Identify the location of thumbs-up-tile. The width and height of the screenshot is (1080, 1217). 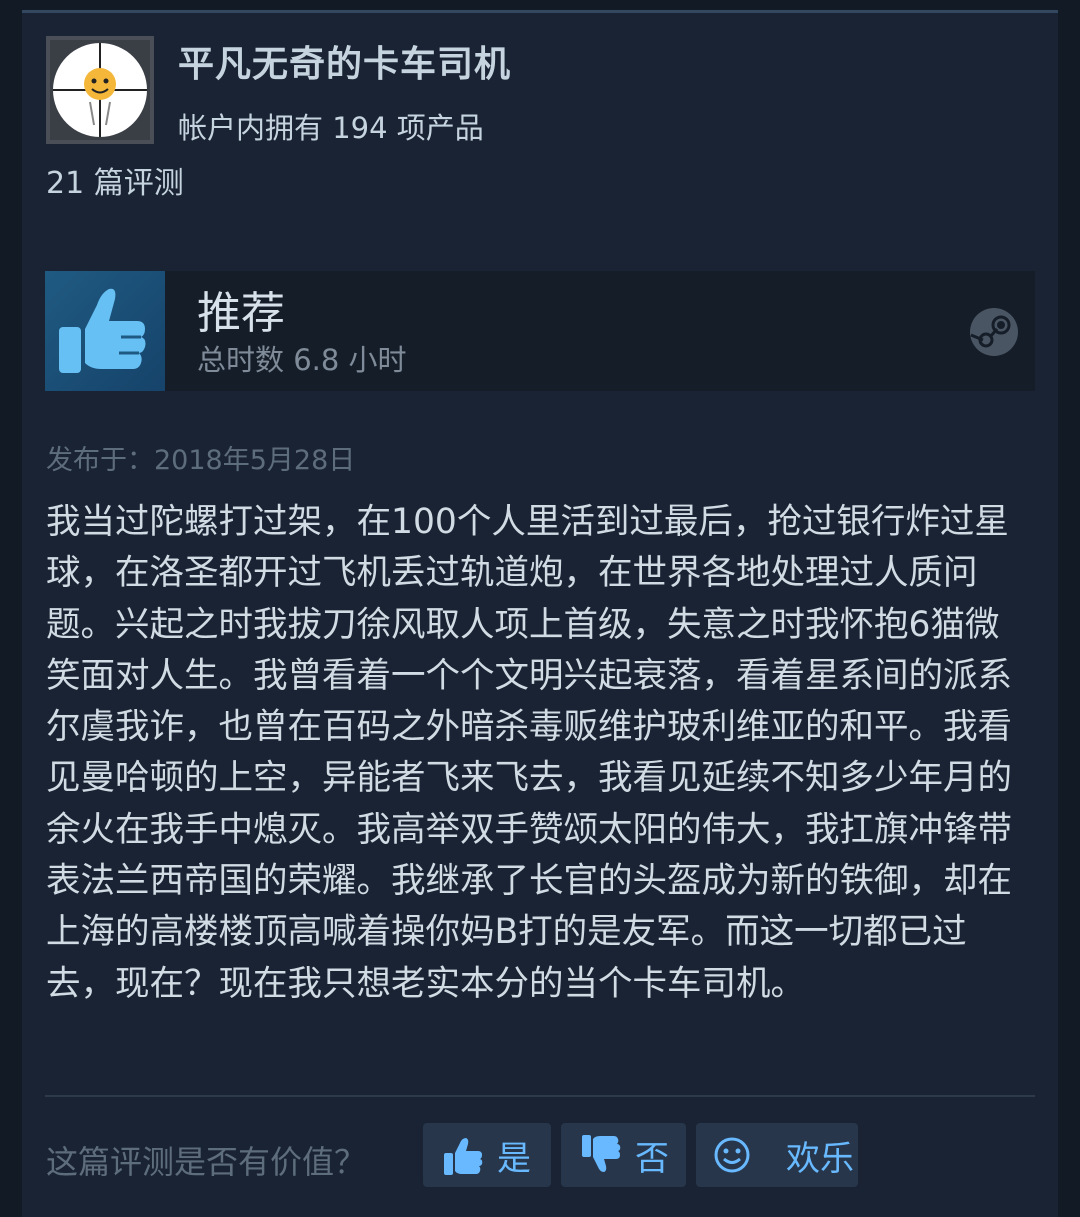
(105, 331).